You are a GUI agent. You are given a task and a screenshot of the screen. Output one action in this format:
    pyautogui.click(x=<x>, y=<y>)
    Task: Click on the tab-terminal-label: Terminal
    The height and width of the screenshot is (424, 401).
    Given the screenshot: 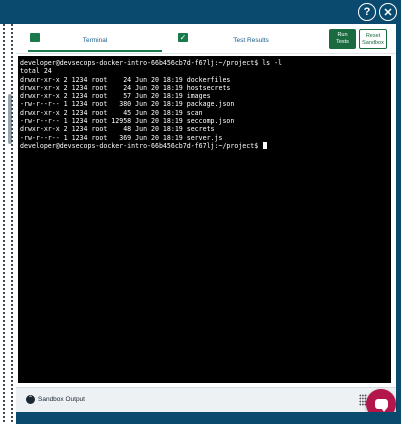 What is the action you would take?
    pyautogui.click(x=95, y=40)
    